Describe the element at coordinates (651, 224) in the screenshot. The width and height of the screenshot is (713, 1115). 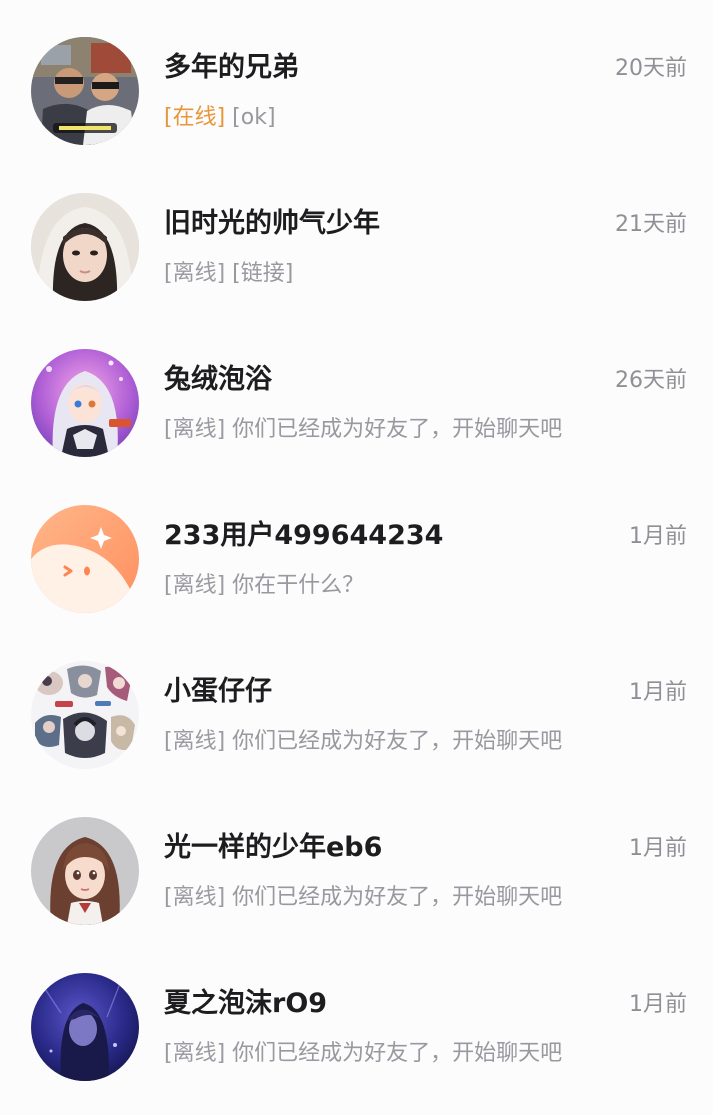
I see `message-time: 21天前` at that location.